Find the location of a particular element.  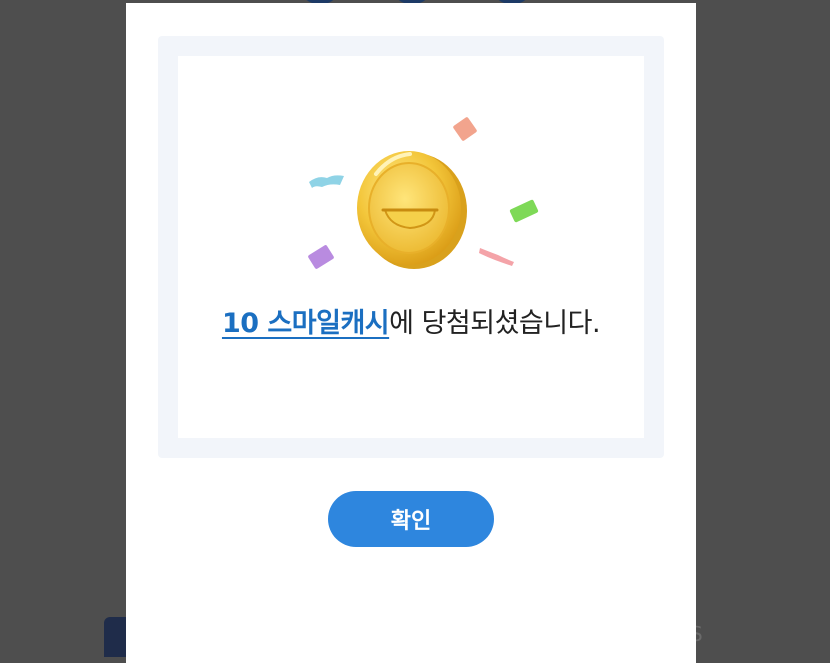

confirm-button: 확인 is located at coordinates (411, 519).